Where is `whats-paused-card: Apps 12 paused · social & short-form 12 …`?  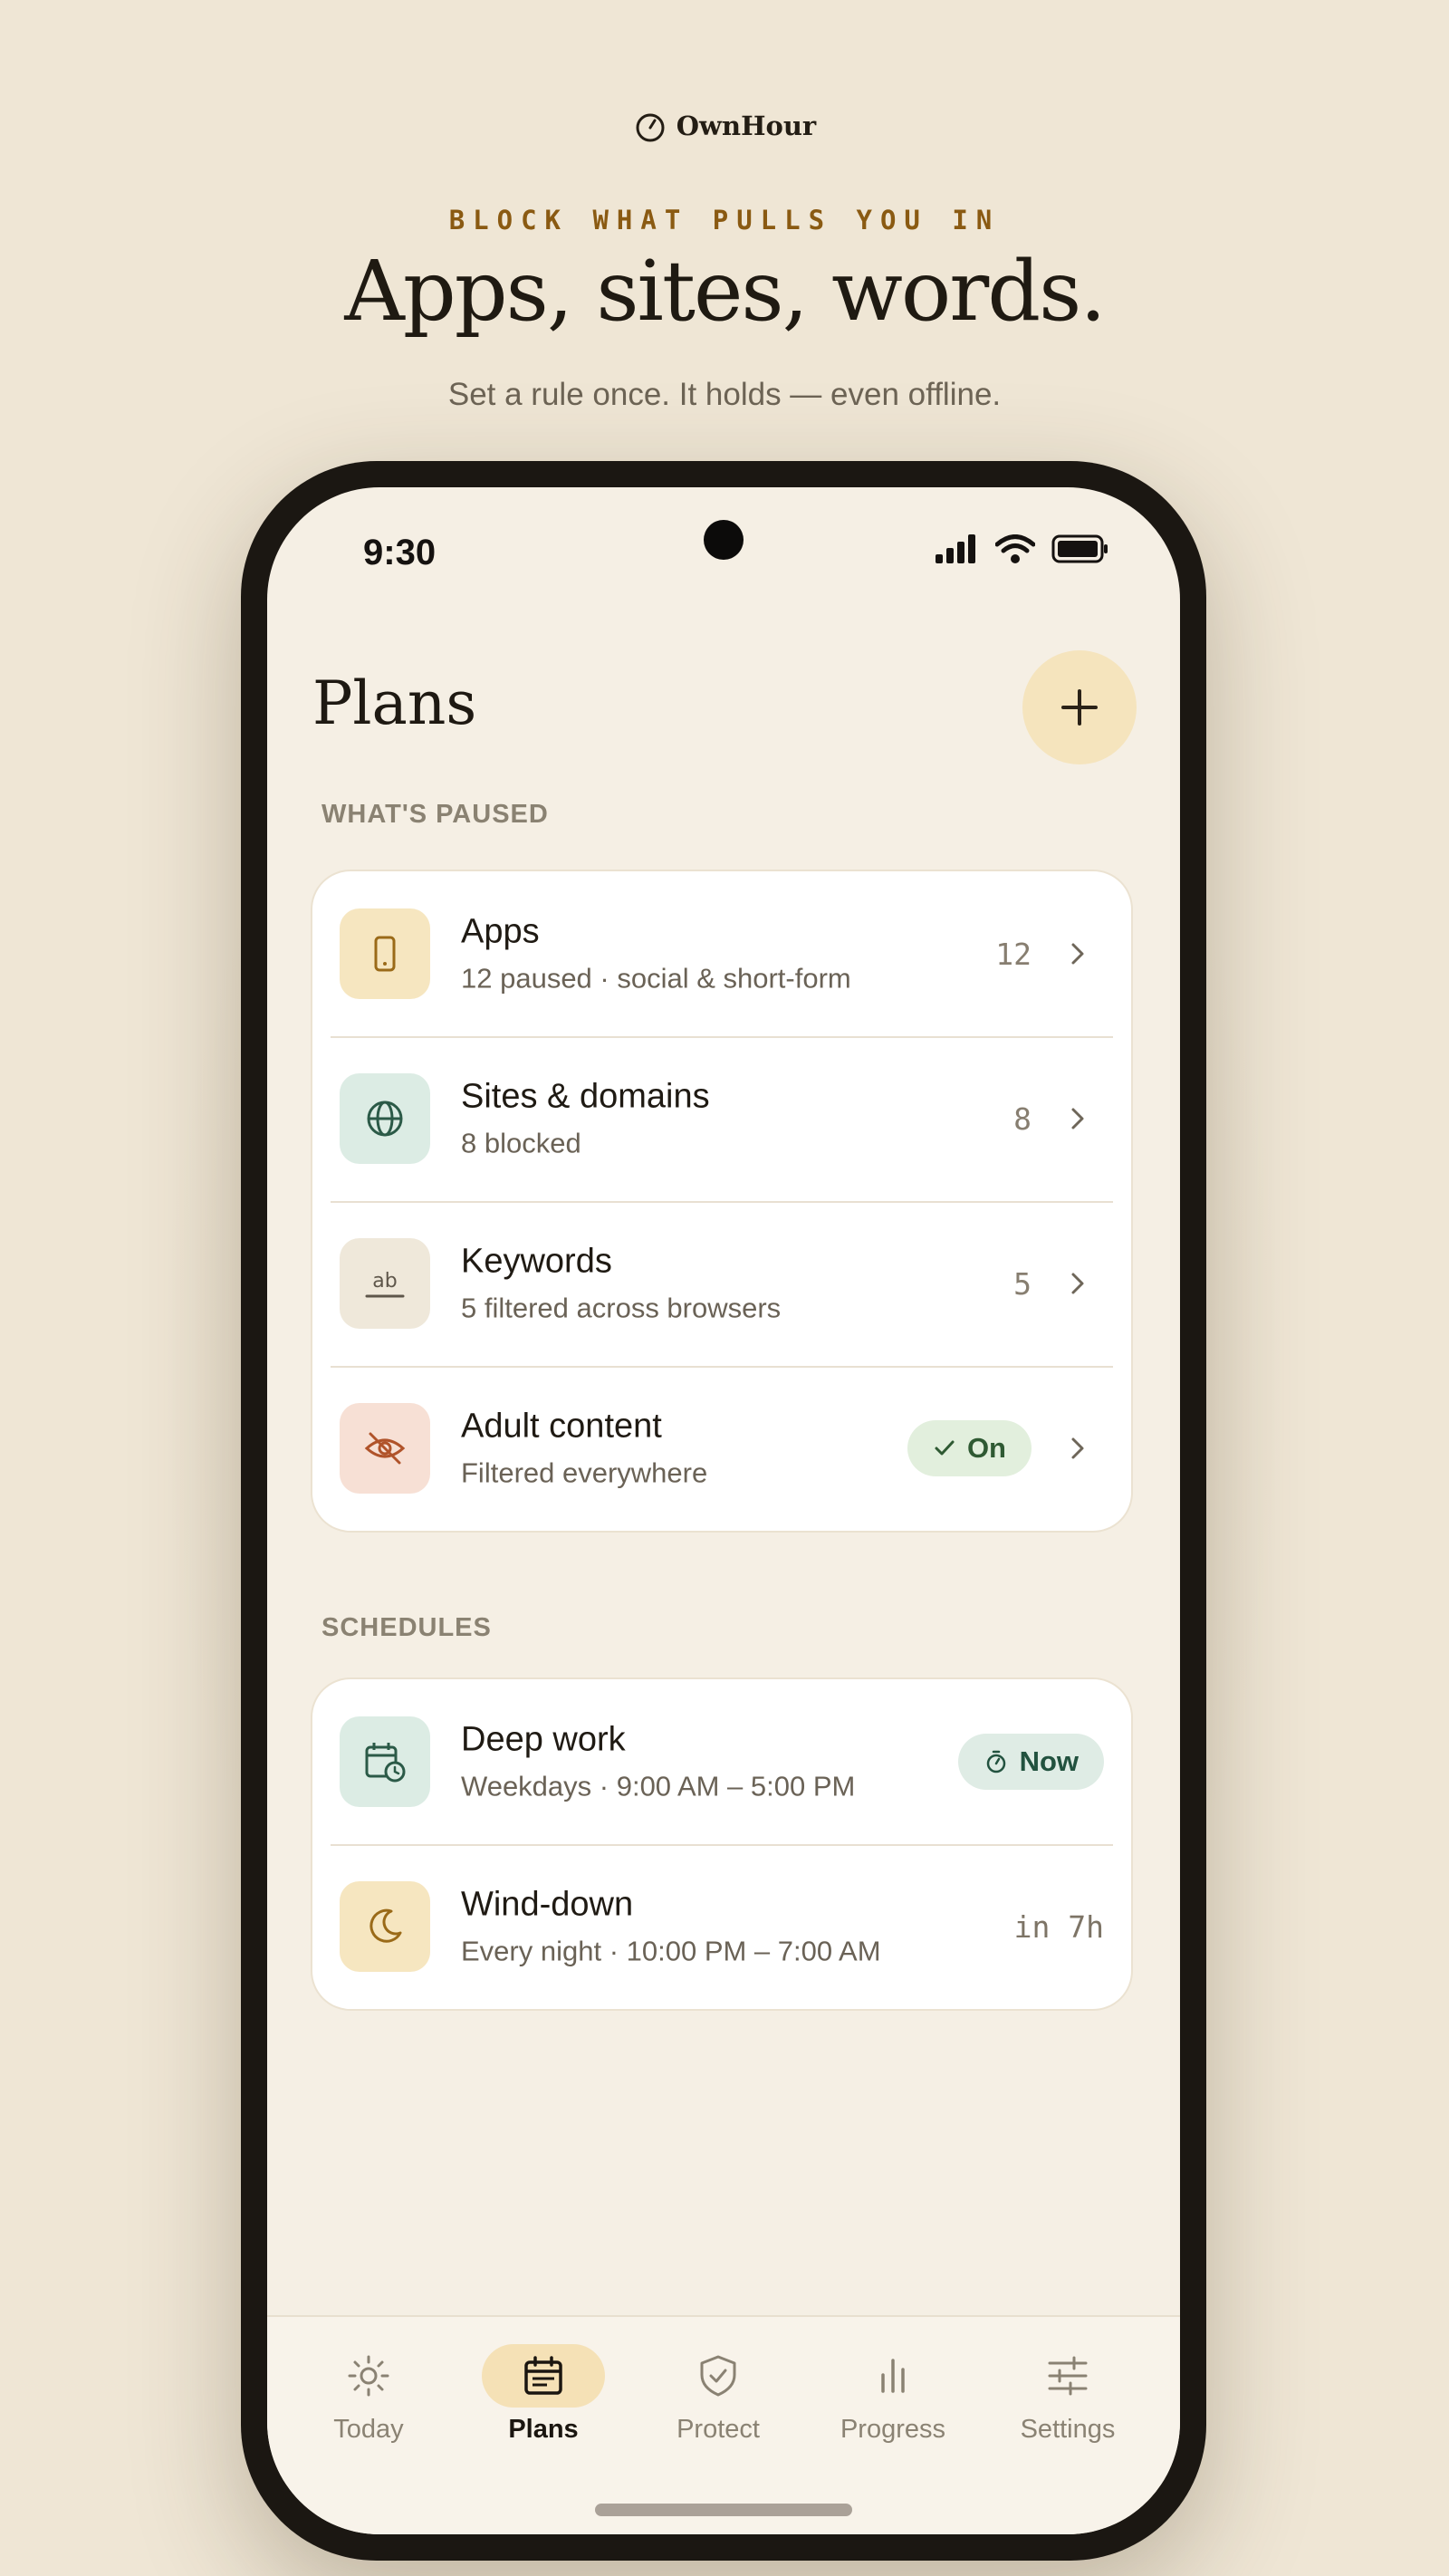
whats-paused-card: Apps 12 paused · social & short-form 12 … is located at coordinates (722, 1201).